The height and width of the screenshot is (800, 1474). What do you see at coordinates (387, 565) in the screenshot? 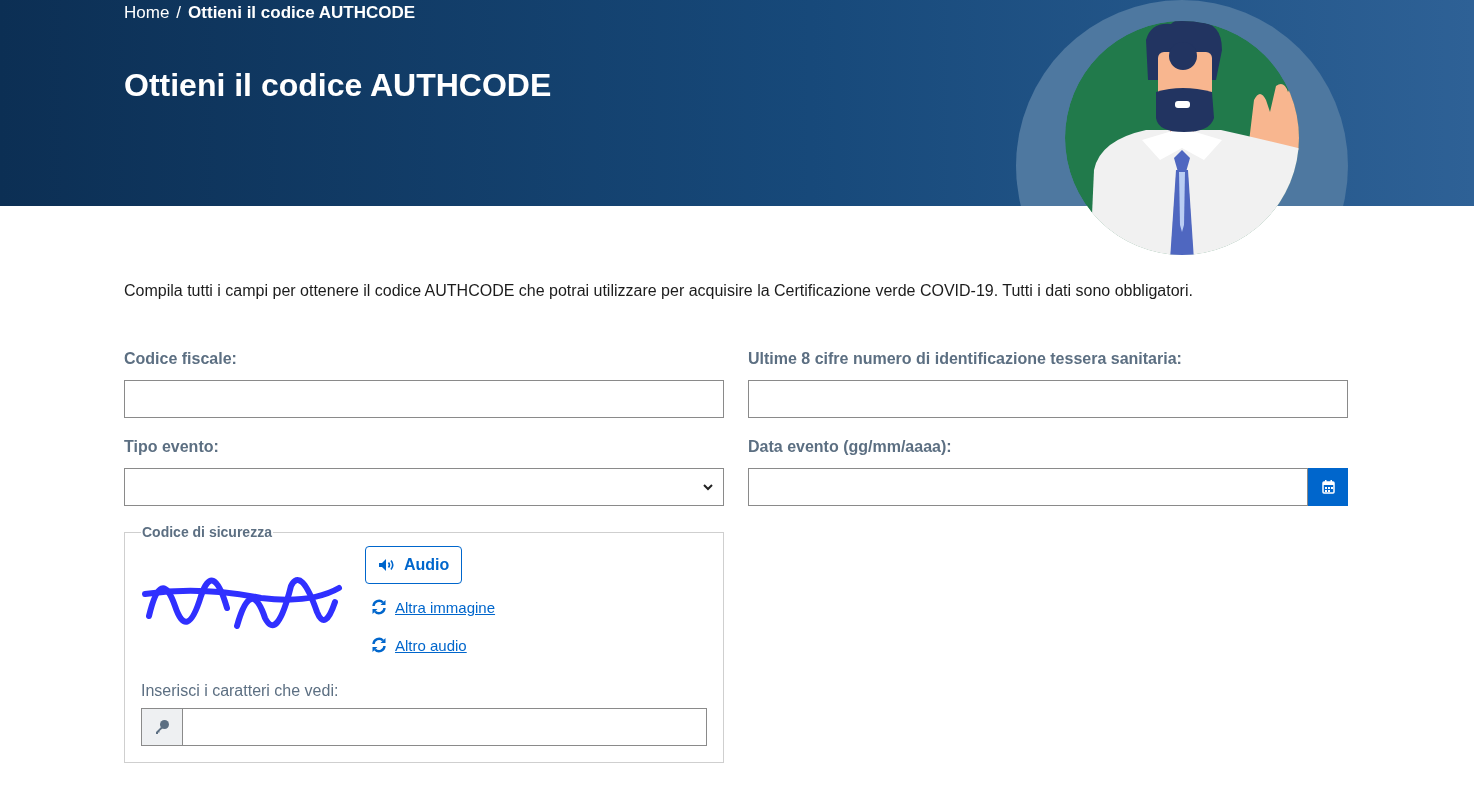
I see `speaker-icon` at bounding box center [387, 565].